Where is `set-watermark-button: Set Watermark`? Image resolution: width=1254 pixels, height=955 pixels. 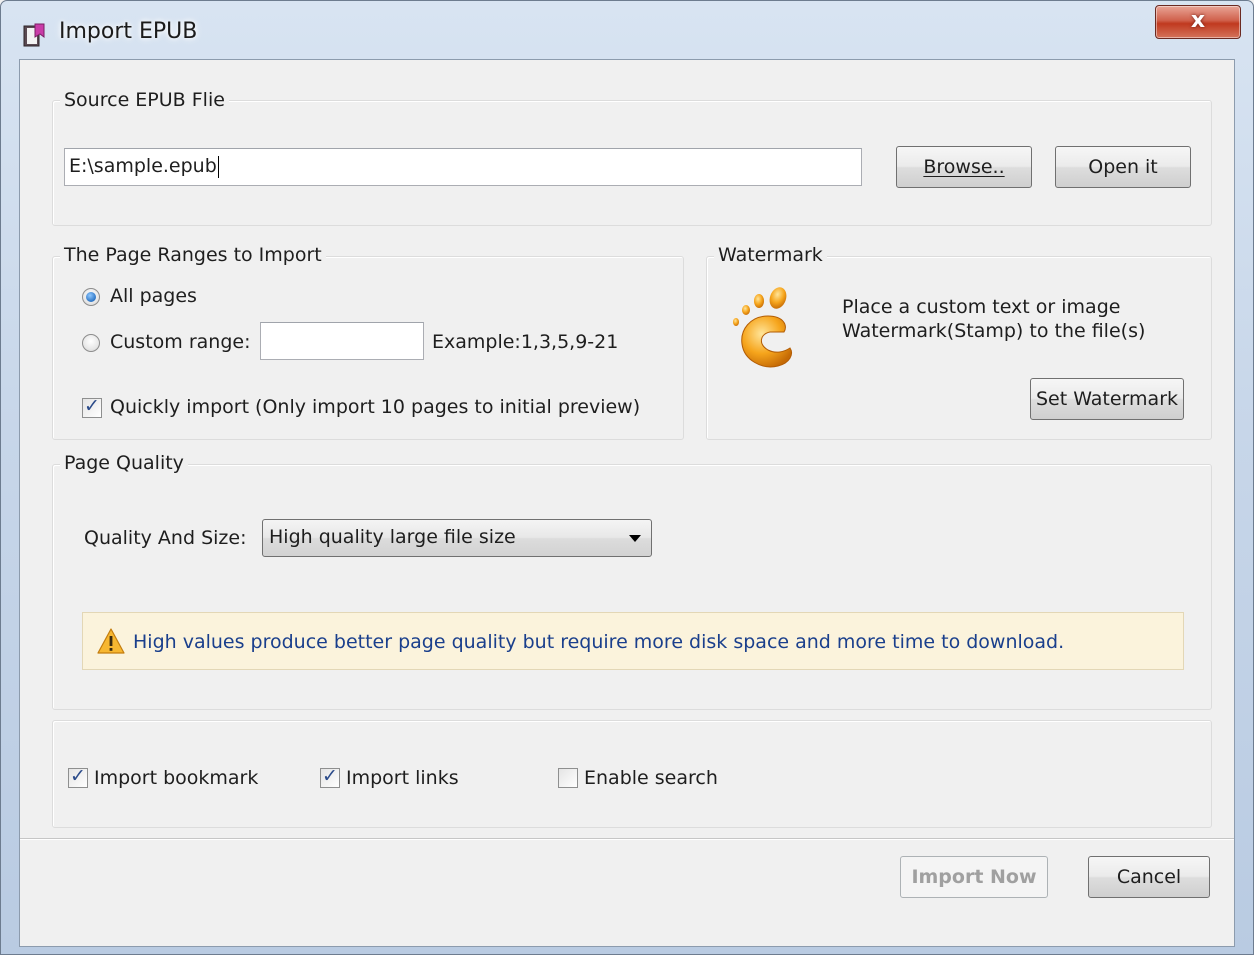
set-watermark-button: Set Watermark is located at coordinates (1107, 399).